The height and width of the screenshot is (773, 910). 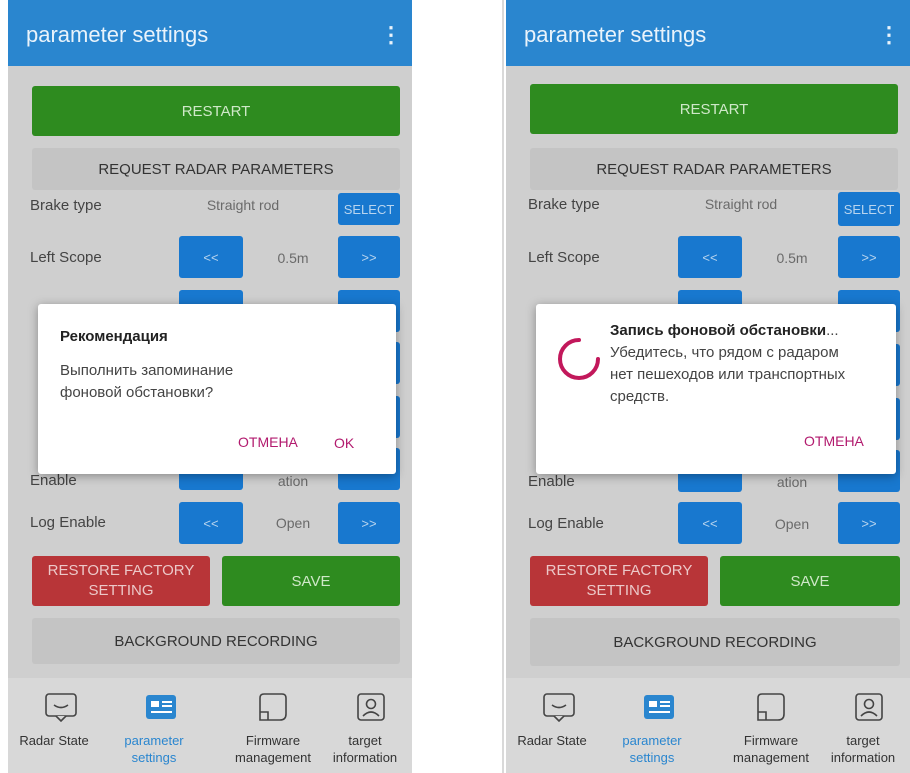 I want to click on dialog-ok-button: OK, so click(x=344, y=443).